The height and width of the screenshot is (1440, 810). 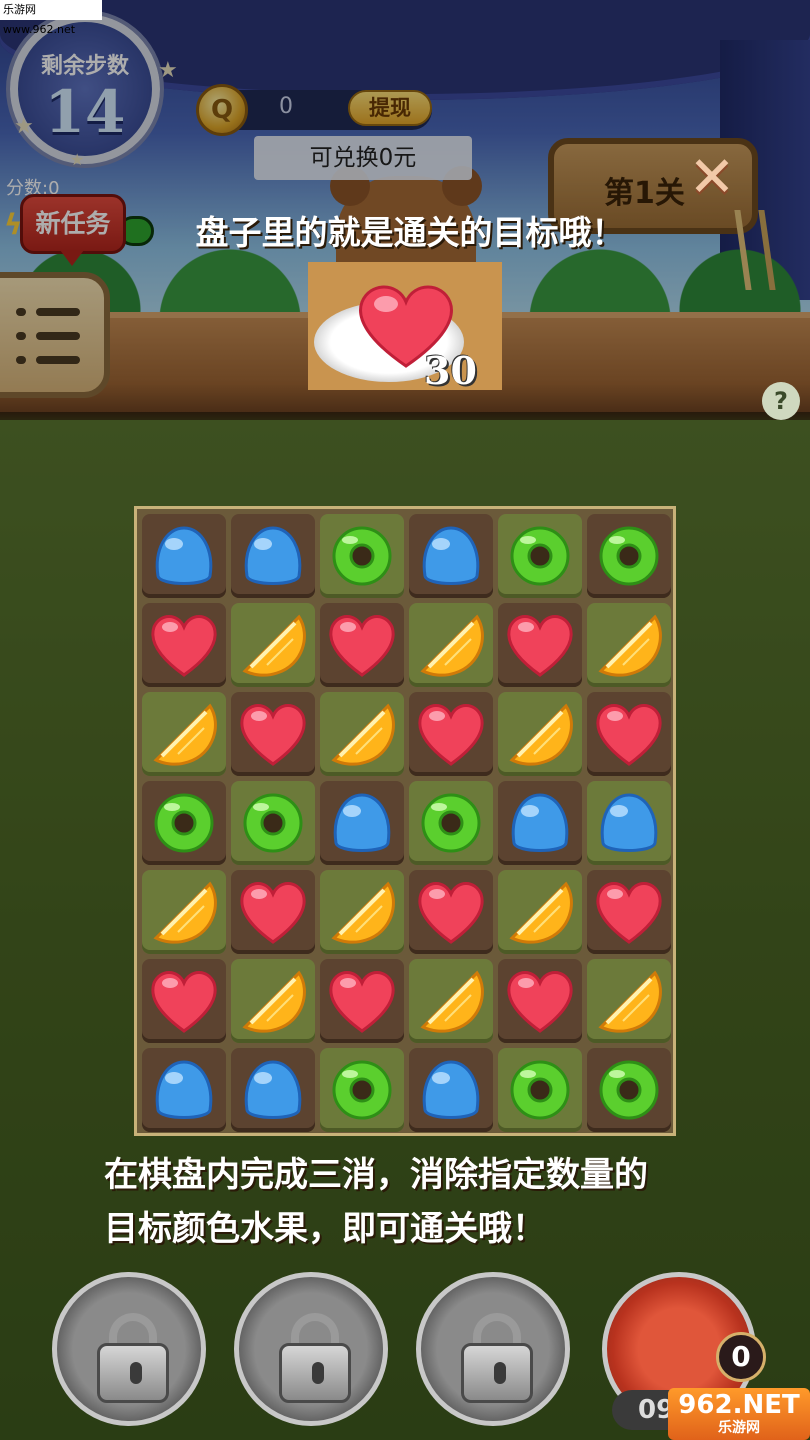 I want to click on watermark-logo: 962.NET 乐游网, so click(x=739, y=1414).